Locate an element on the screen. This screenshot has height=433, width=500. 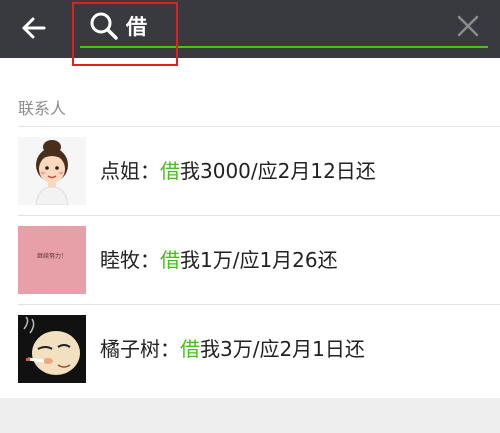
avatar: 继续努力！ is located at coordinates (52, 260).